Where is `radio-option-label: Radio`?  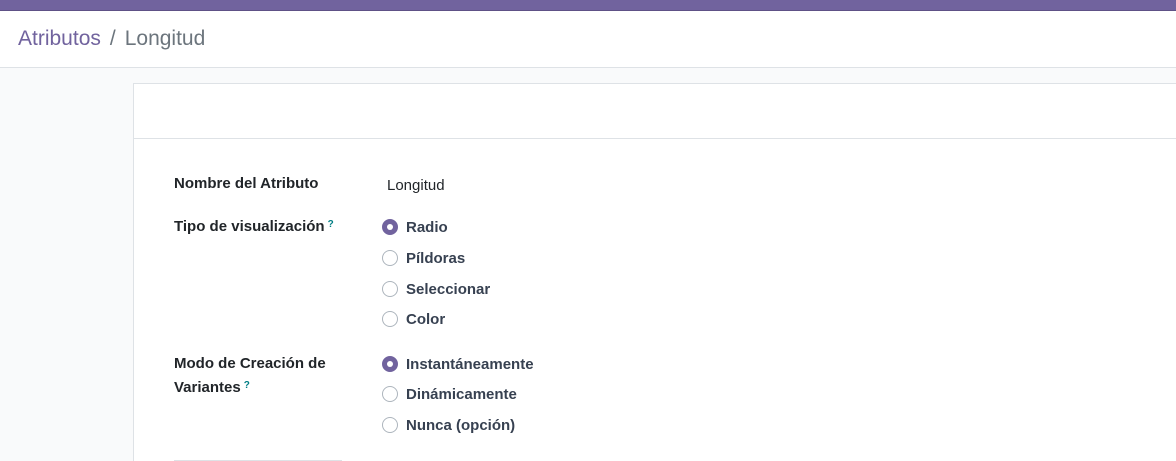
radio-option-label: Radio is located at coordinates (427, 227).